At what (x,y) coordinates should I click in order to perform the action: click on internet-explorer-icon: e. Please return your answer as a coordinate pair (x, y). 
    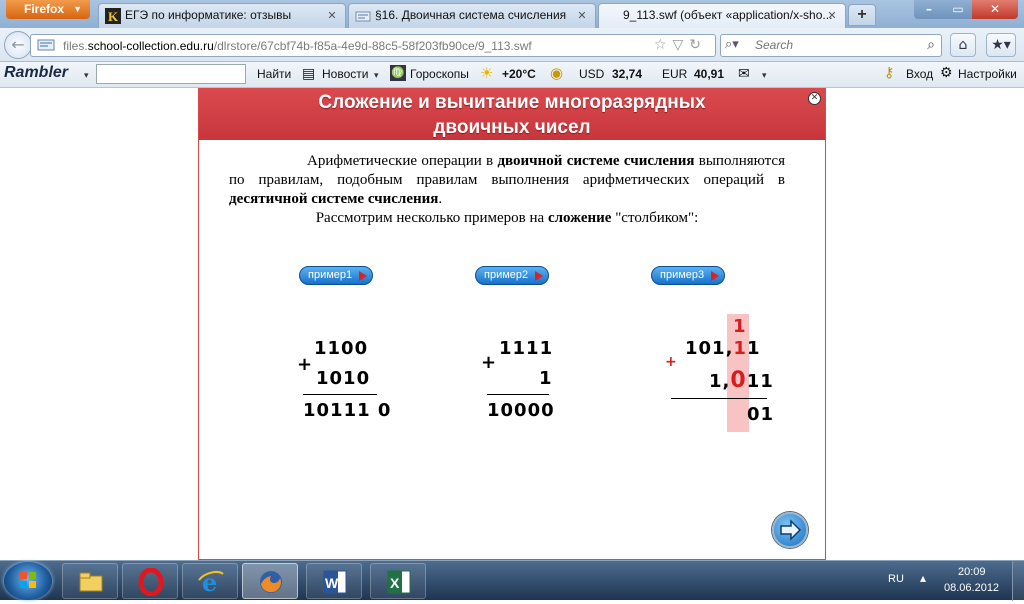
    Looking at the image, I should click on (211, 582).